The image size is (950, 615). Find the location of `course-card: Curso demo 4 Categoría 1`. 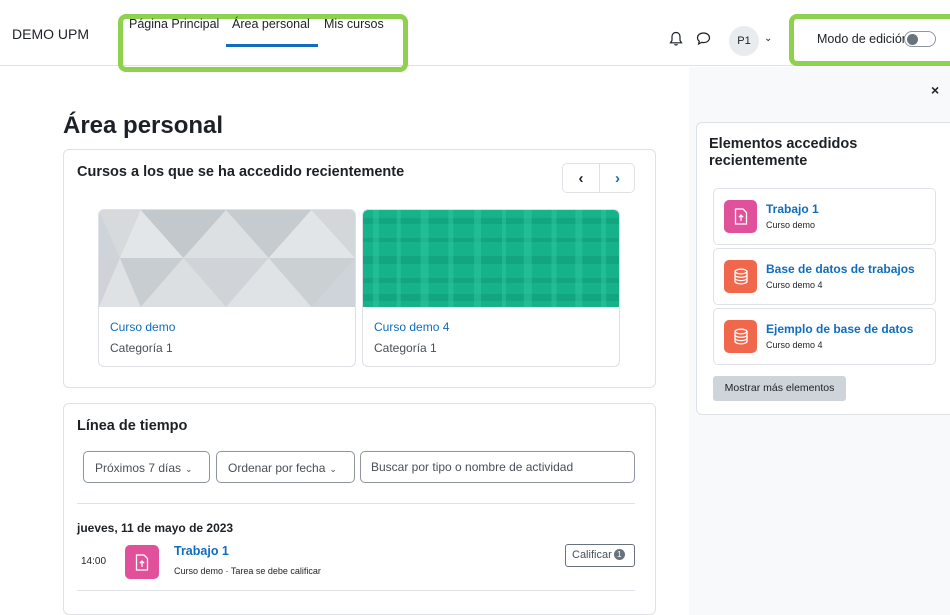

course-card: Curso demo 4 Categoría 1 is located at coordinates (491, 288).